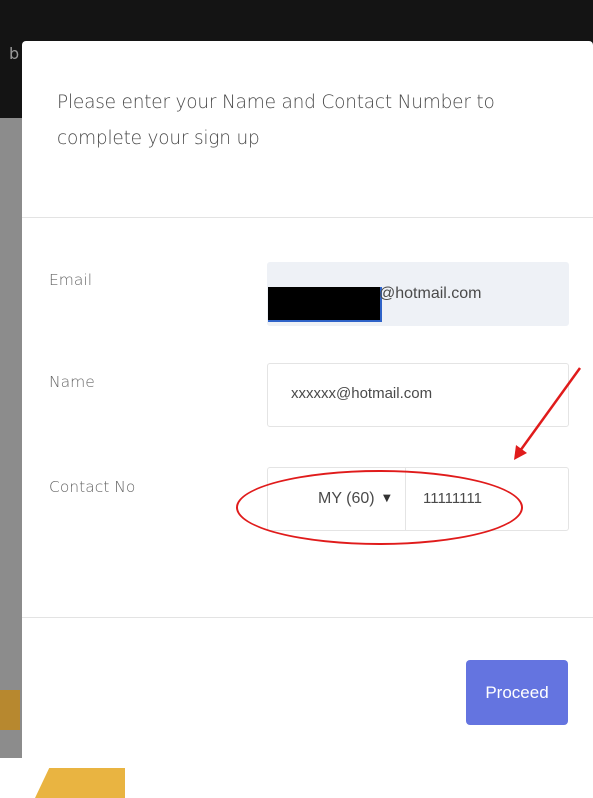  Describe the element at coordinates (92, 487) in the screenshot. I see `contact-label: Contact No` at that location.